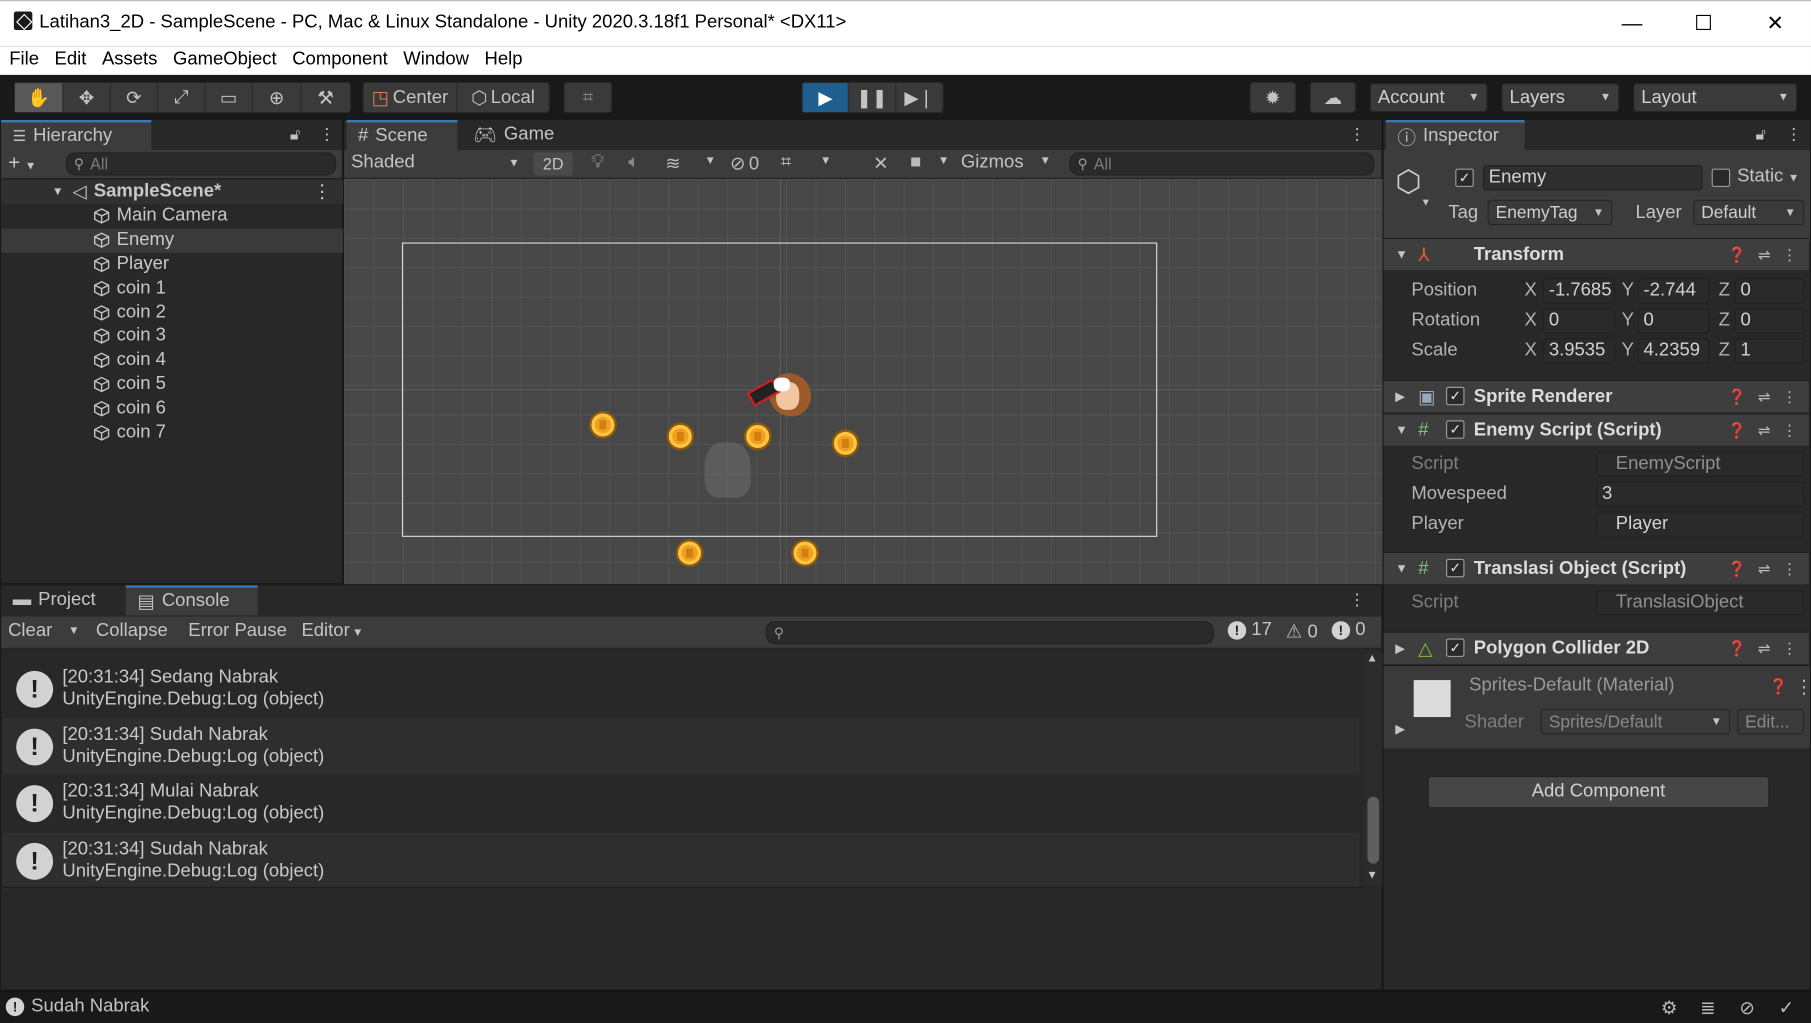 This screenshot has width=1811, height=1023. I want to click on player-sprite, so click(781, 398).